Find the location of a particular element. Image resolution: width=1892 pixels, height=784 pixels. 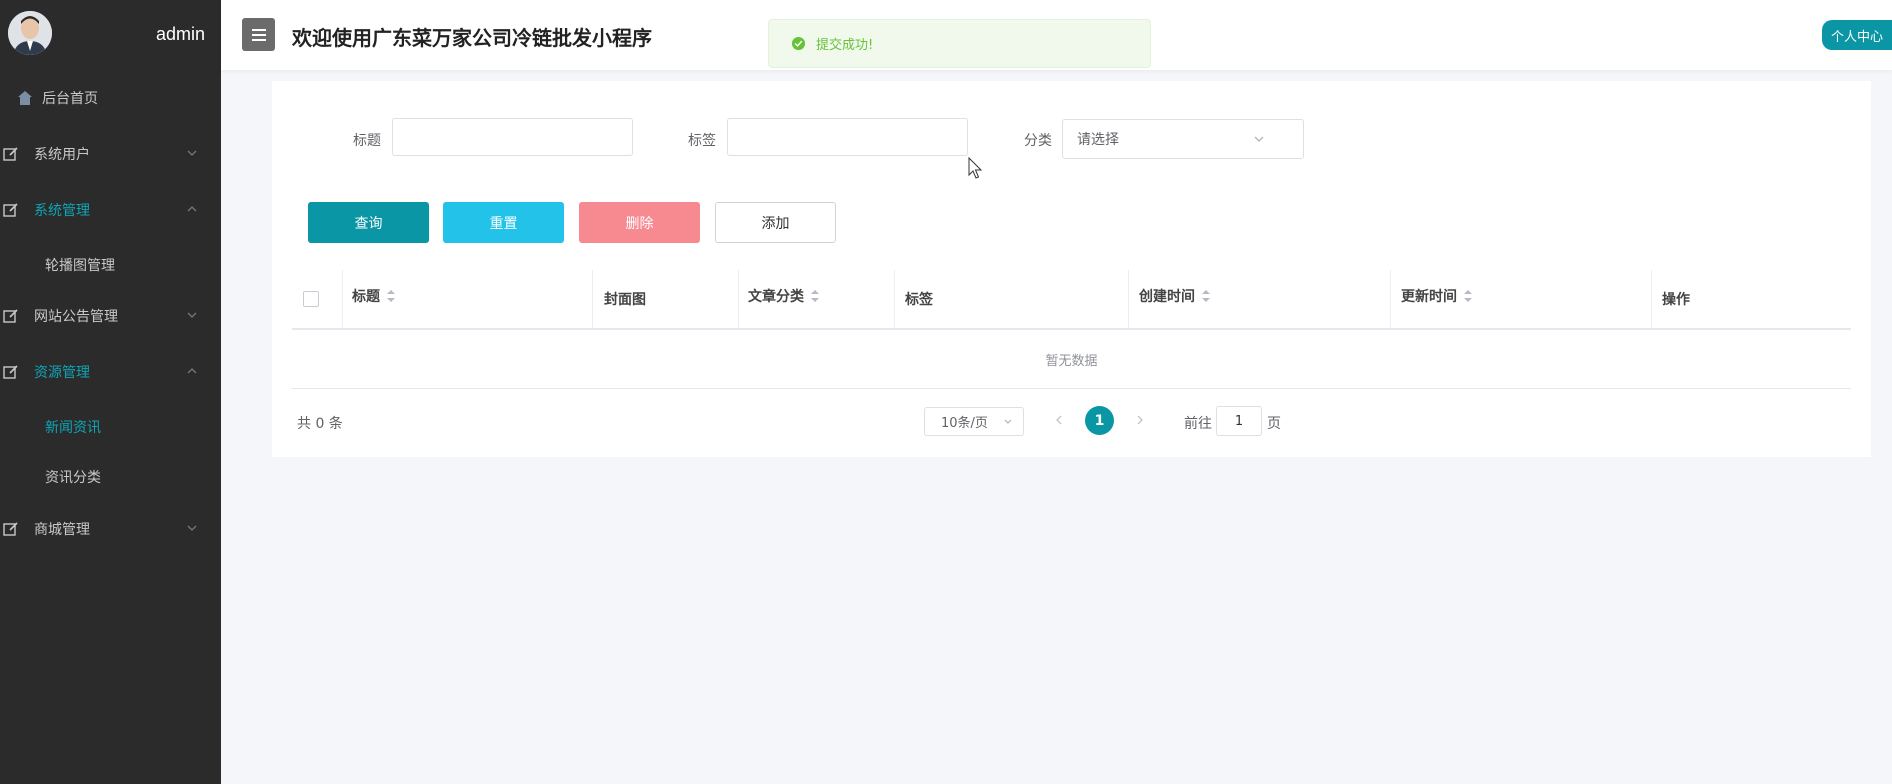

select-all-checkbox is located at coordinates (311, 299).